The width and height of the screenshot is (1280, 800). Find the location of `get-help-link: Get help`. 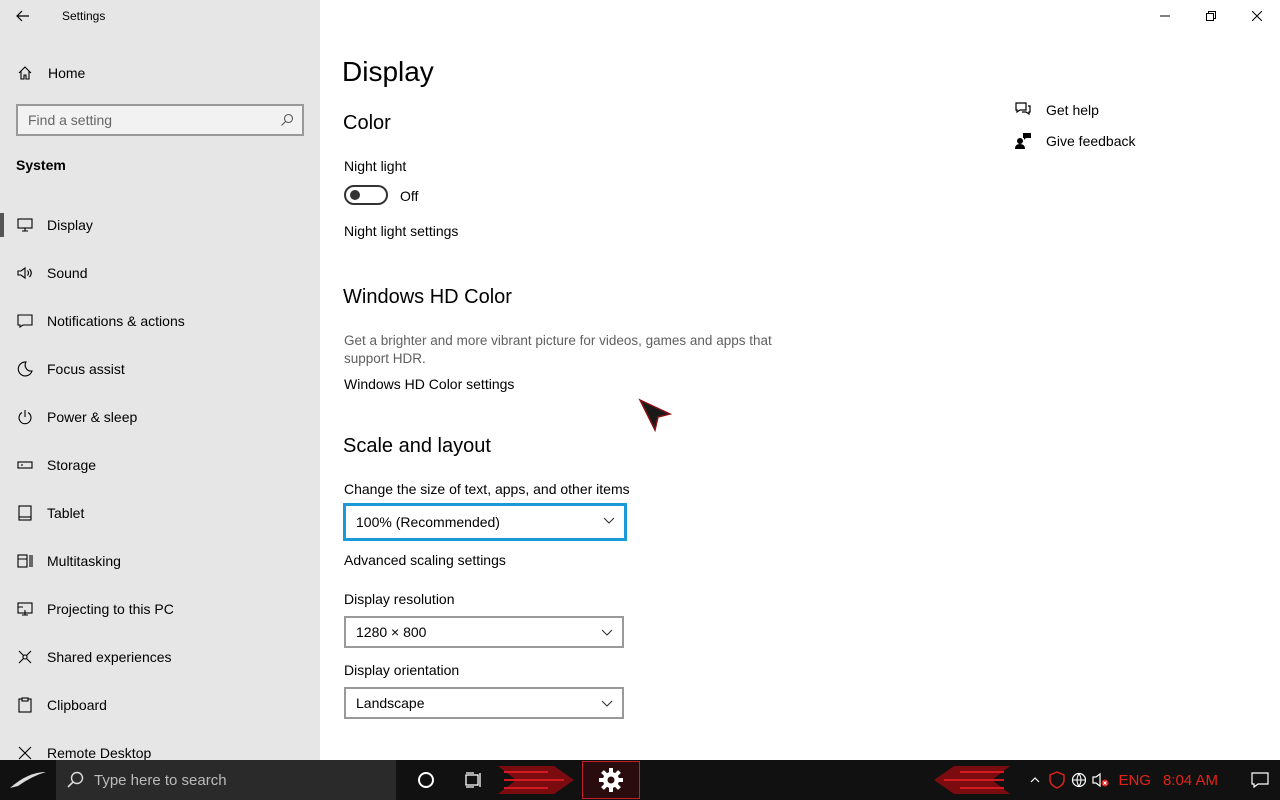

get-help-link: Get help is located at coordinates (1056, 110).